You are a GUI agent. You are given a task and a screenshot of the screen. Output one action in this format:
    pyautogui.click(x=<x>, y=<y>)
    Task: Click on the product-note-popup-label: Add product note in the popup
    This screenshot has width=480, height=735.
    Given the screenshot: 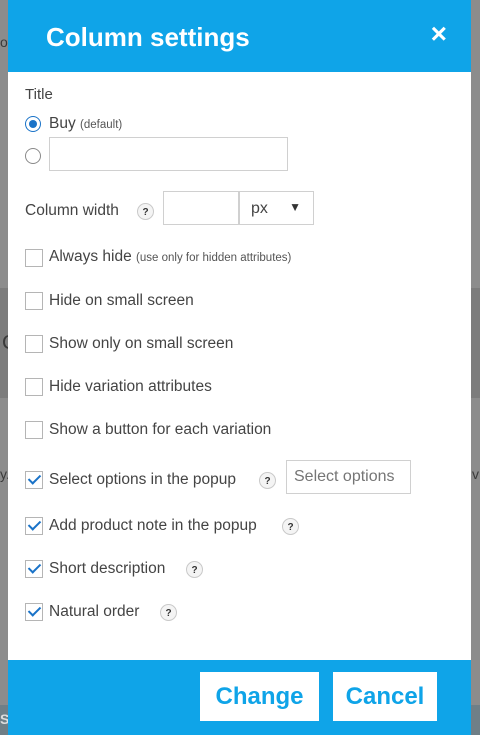 What is the action you would take?
    pyautogui.click(x=153, y=525)
    